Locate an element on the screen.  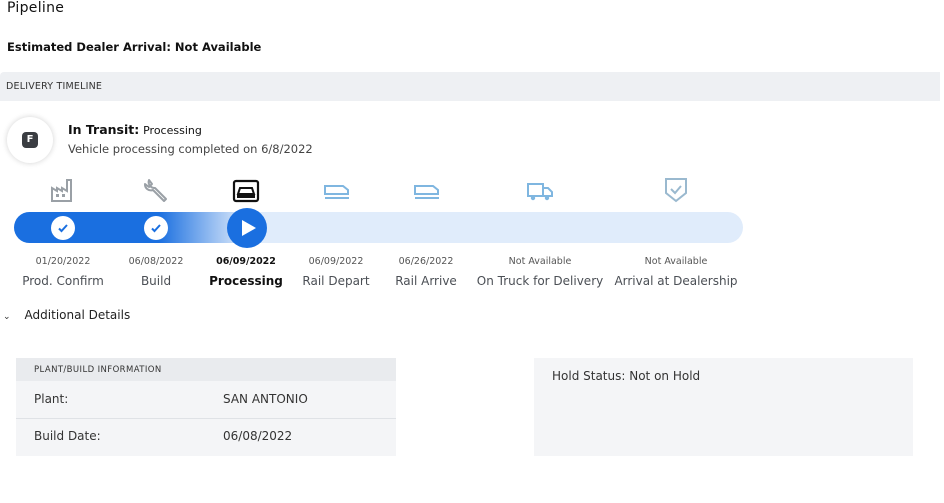
additional-details-label: Additional Details is located at coordinates (77, 315).